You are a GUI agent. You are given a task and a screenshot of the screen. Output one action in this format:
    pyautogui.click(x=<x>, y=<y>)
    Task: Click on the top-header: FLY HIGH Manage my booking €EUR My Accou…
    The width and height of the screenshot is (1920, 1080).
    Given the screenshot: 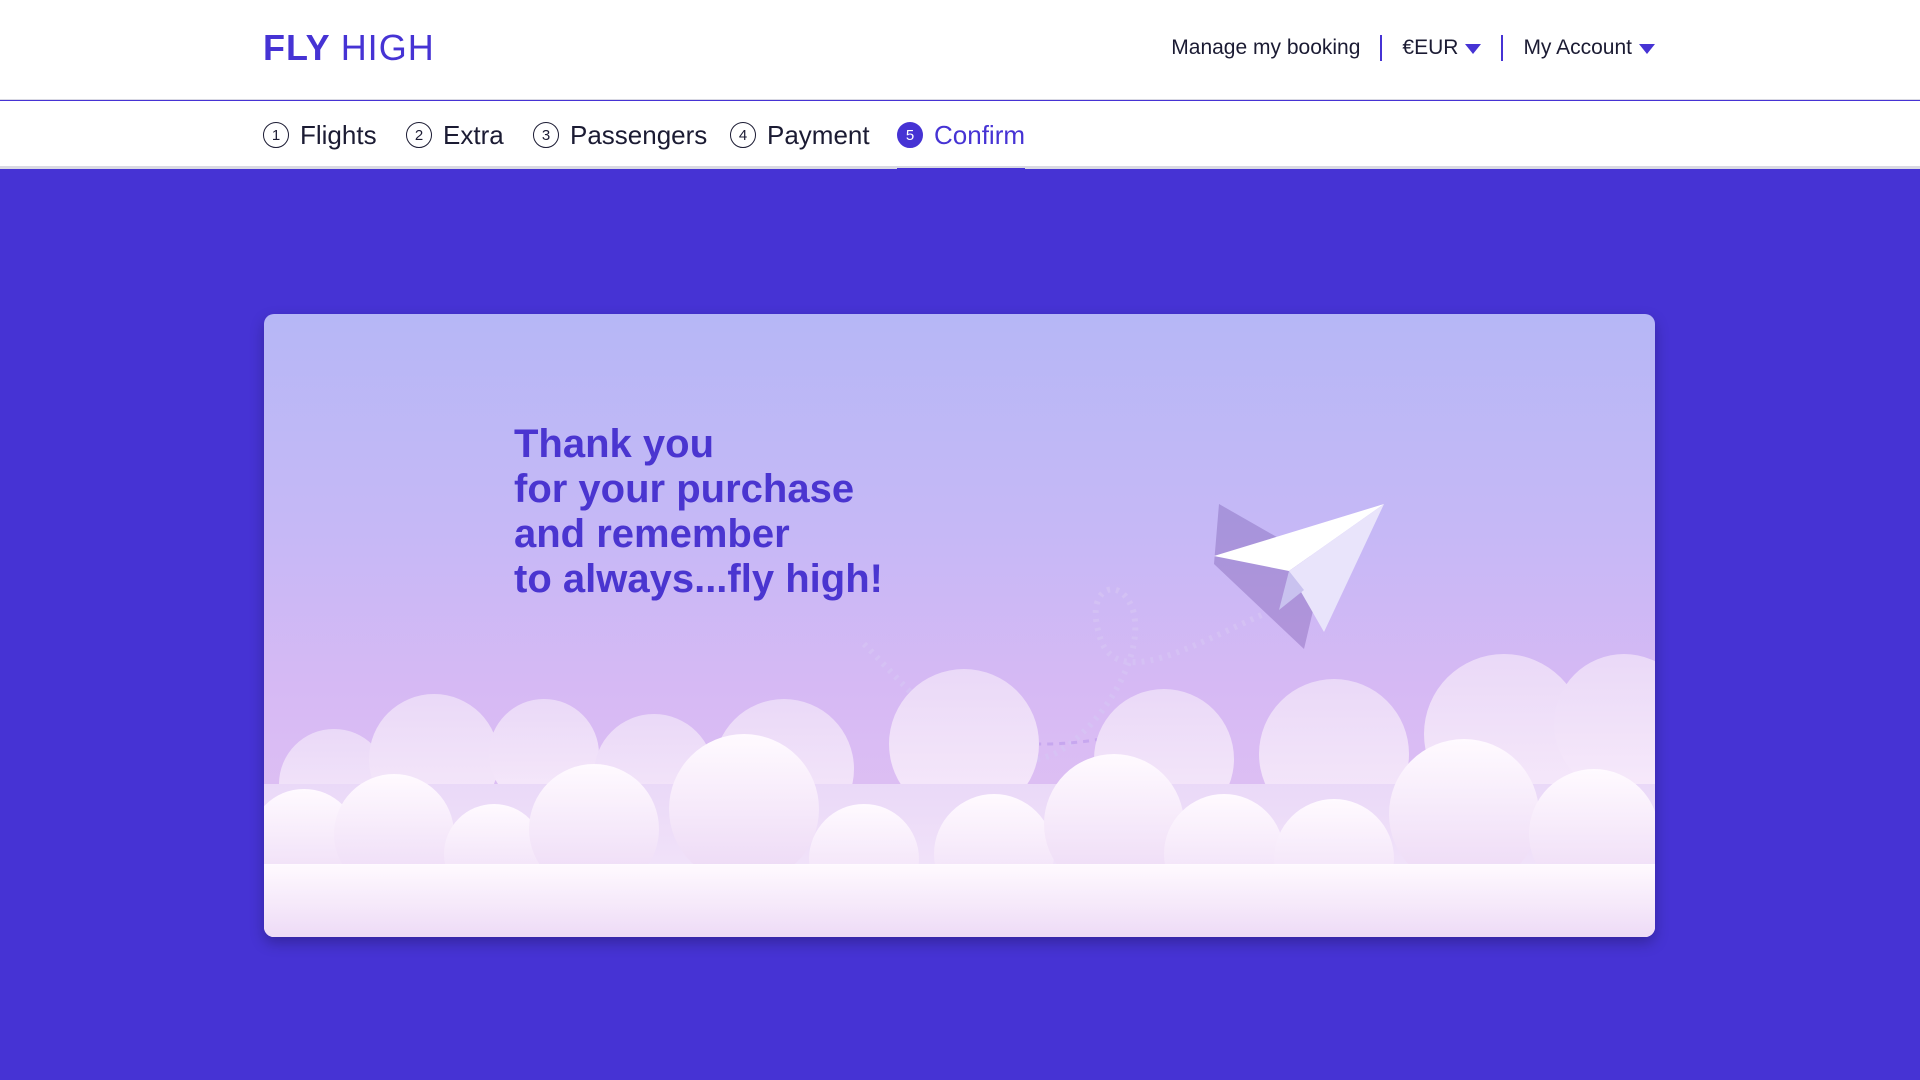 What is the action you would take?
    pyautogui.click(x=960, y=50)
    